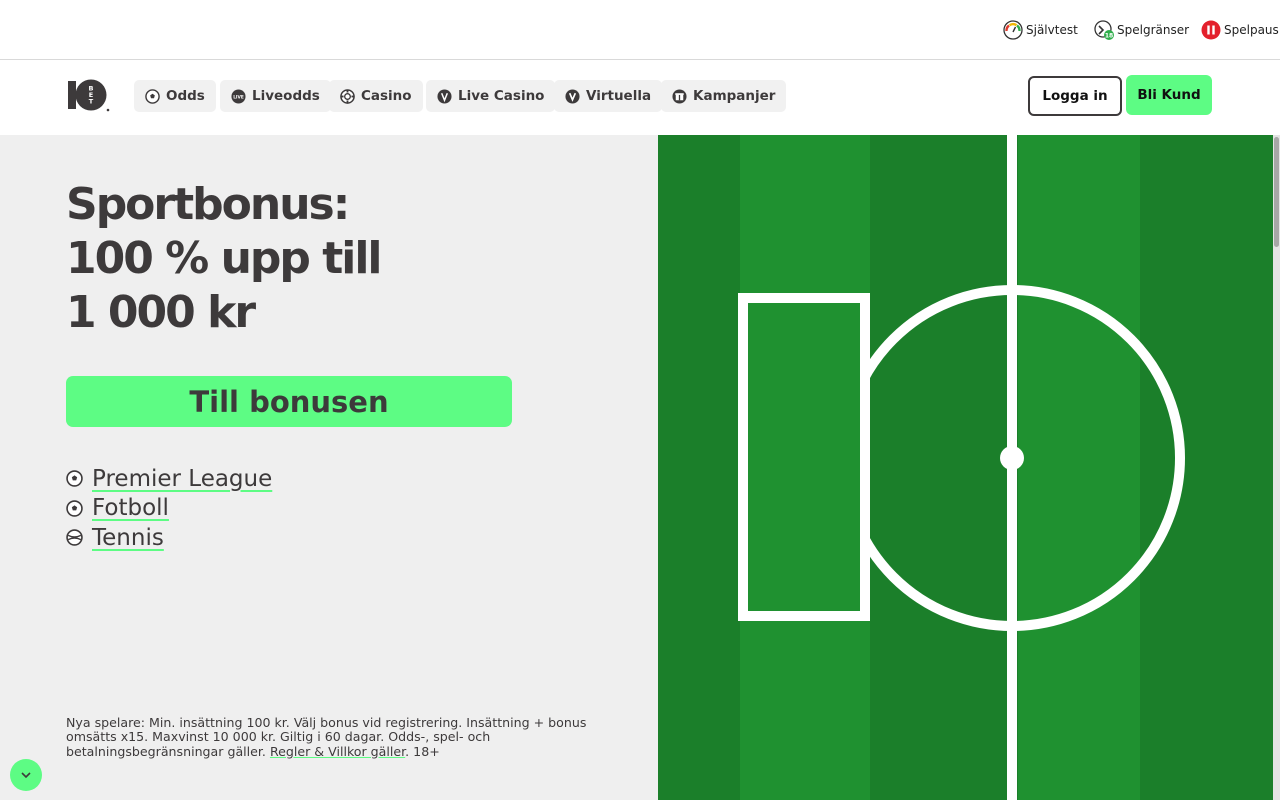 This screenshot has height=800, width=1280. What do you see at coordinates (128, 537) in the screenshot?
I see `sport-link-label: Tennis` at bounding box center [128, 537].